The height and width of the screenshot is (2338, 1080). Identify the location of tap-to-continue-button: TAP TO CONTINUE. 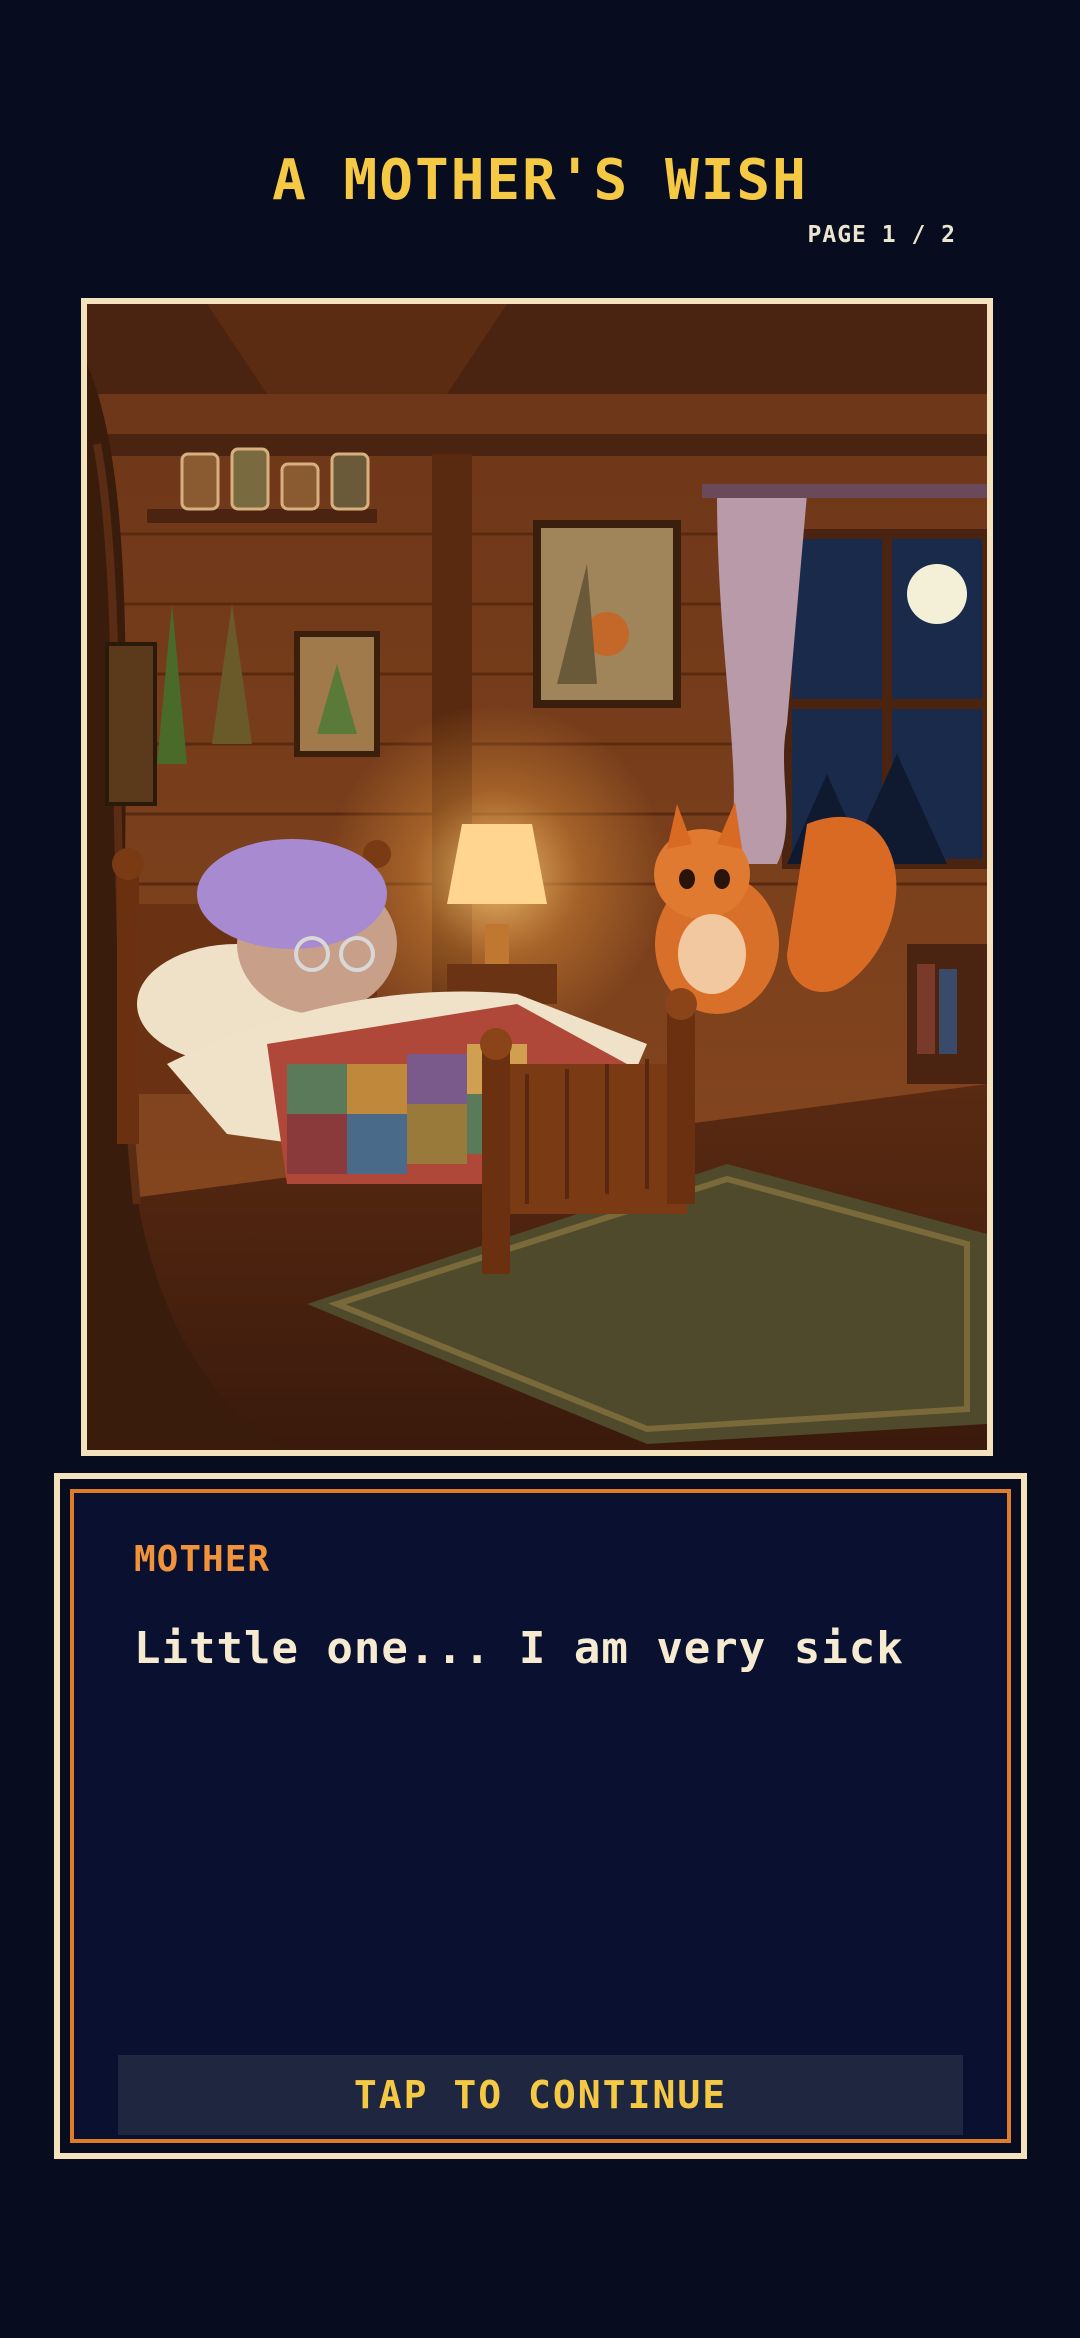
(540, 2095).